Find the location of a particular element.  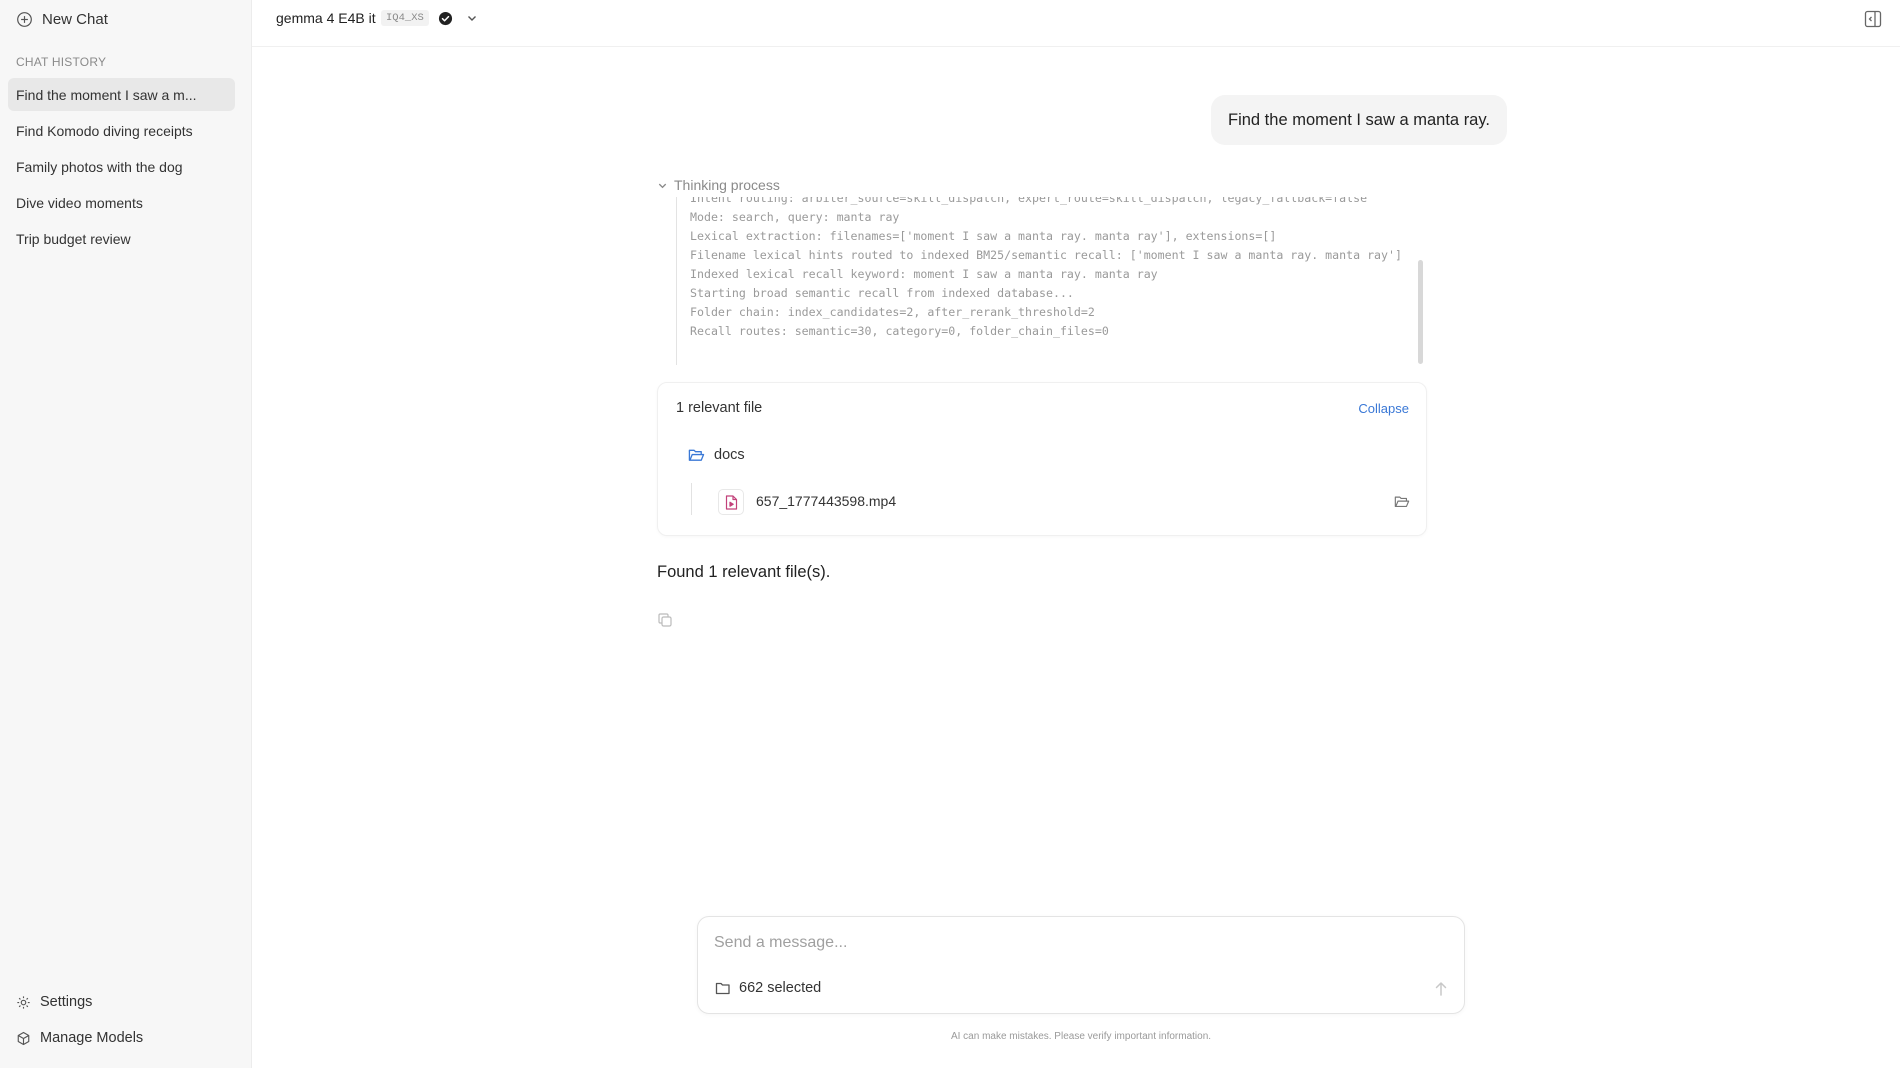

video-file-icon is located at coordinates (731, 502).